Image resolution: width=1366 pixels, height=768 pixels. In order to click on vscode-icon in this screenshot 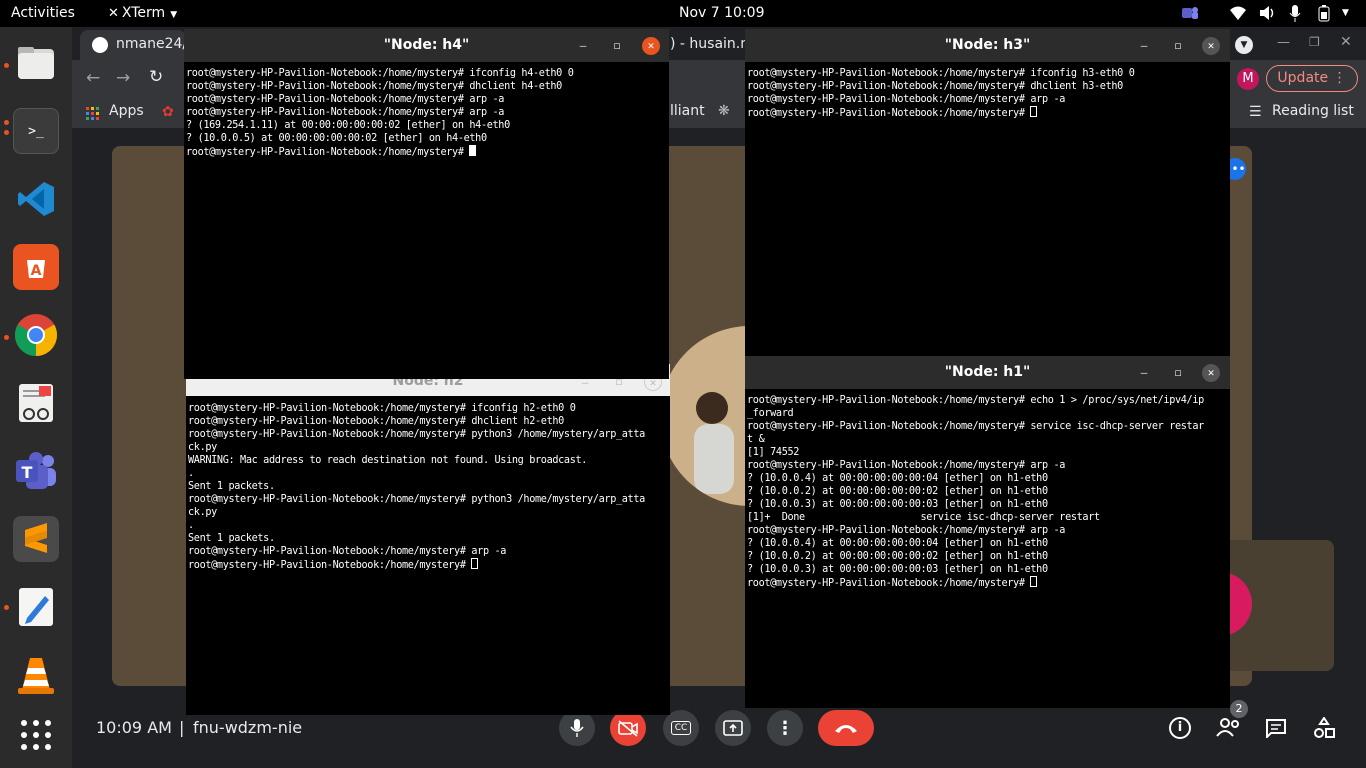, I will do `click(36, 199)`.